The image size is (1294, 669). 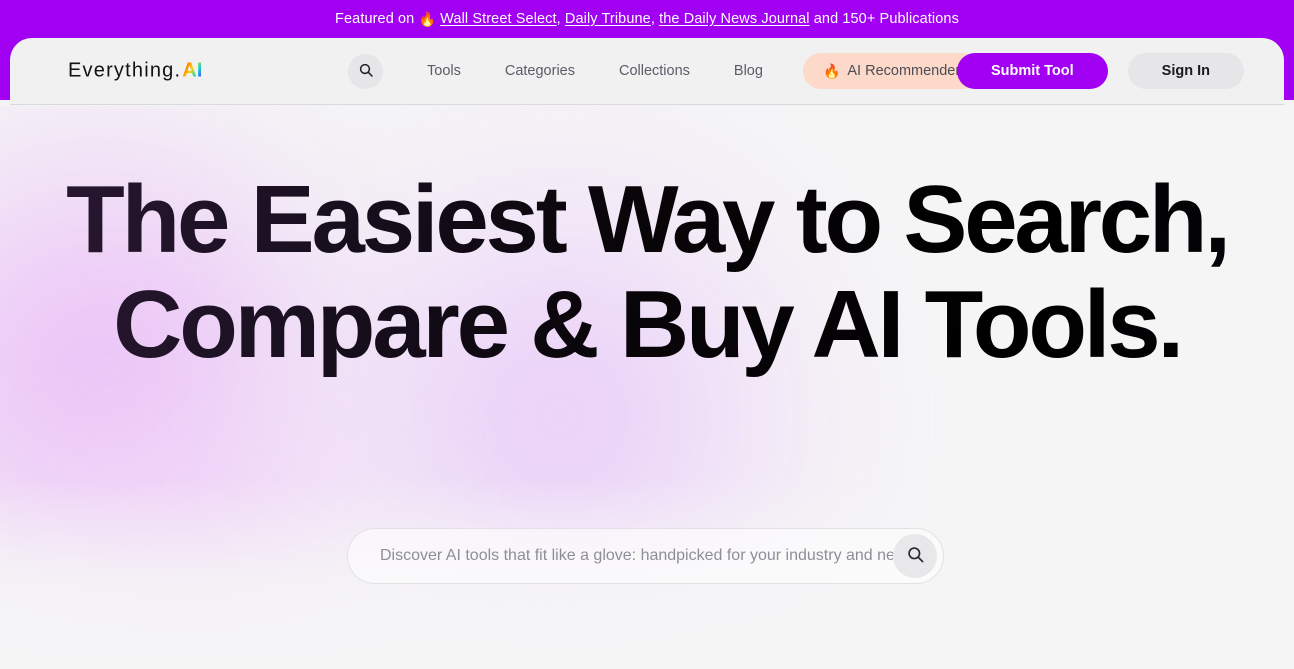 I want to click on flame-icon: 🔥, so click(x=831, y=71).